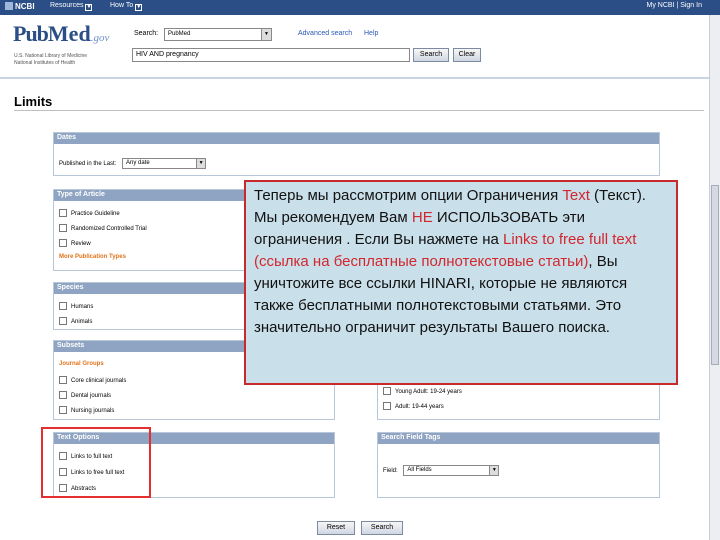 This screenshot has width=720, height=540. I want to click on checkbox-label: Practice Guideline, so click(95, 214).